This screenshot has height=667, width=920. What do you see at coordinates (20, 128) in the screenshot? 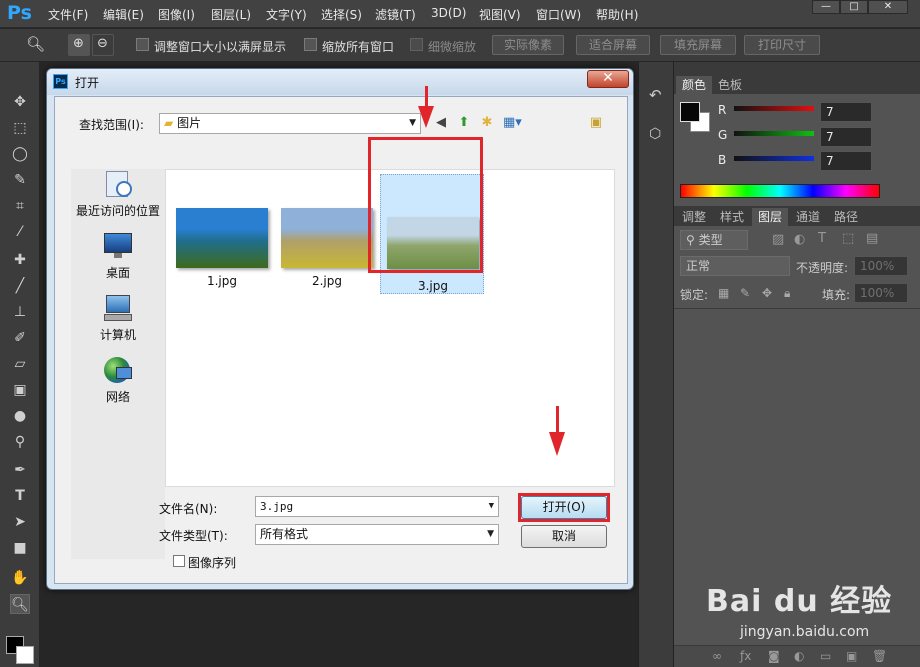
I see `marquee-tool-icon: ⬚` at bounding box center [20, 128].